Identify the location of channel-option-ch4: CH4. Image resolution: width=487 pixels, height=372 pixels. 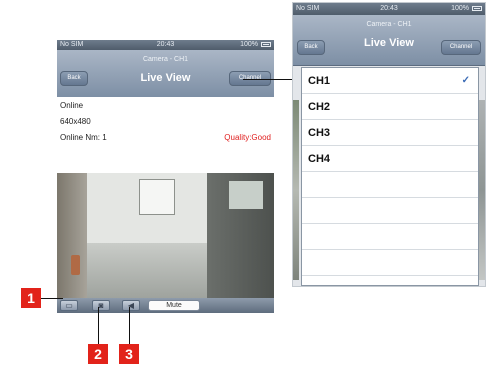
(390, 159).